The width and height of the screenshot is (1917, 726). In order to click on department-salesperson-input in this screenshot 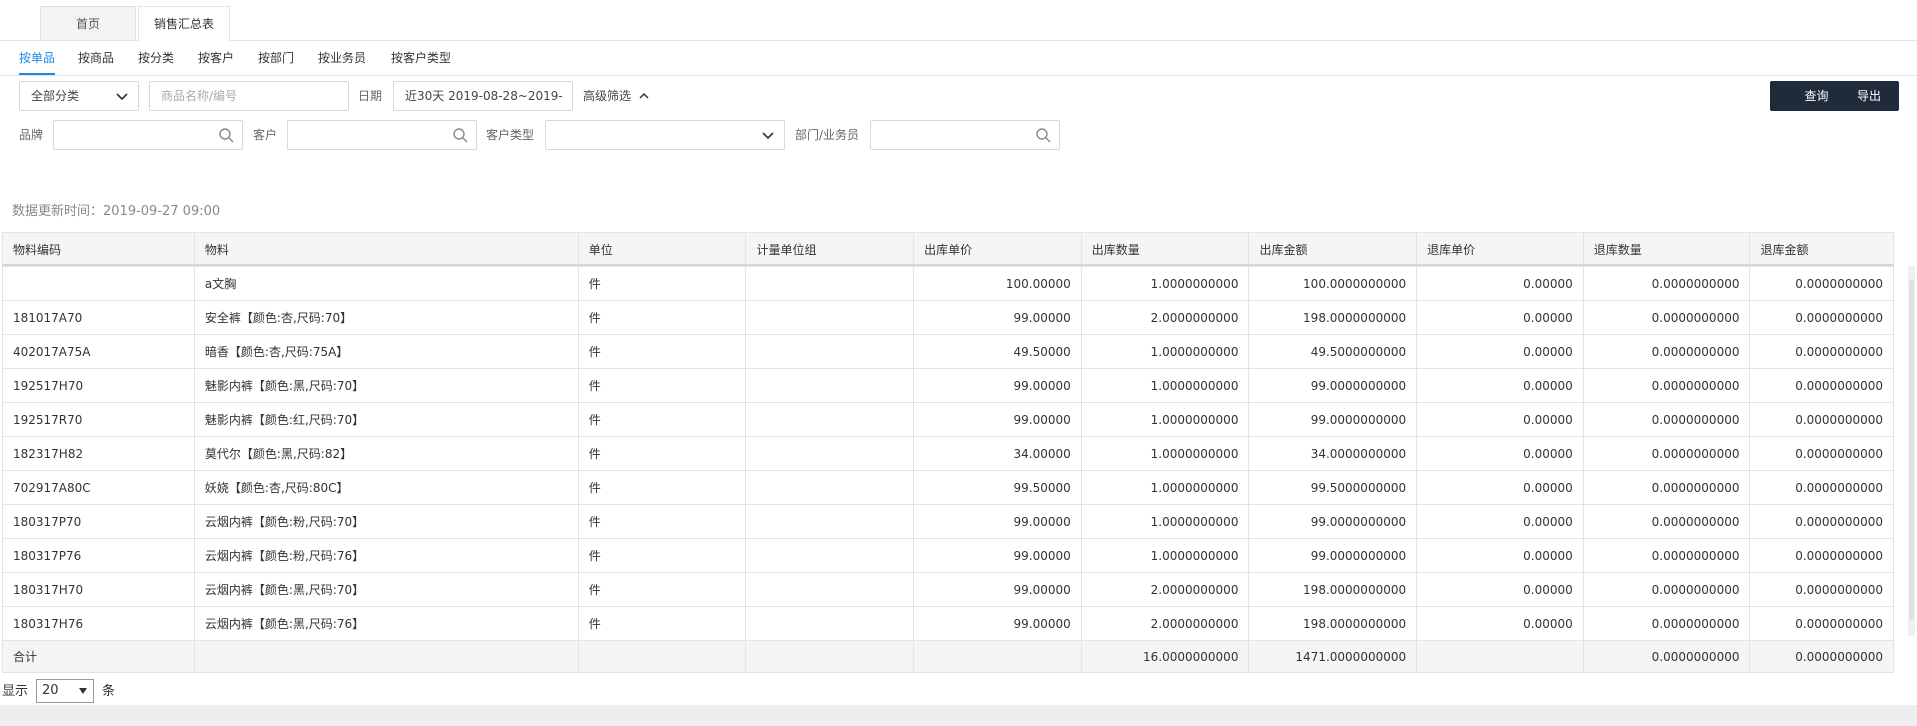, I will do `click(965, 135)`.